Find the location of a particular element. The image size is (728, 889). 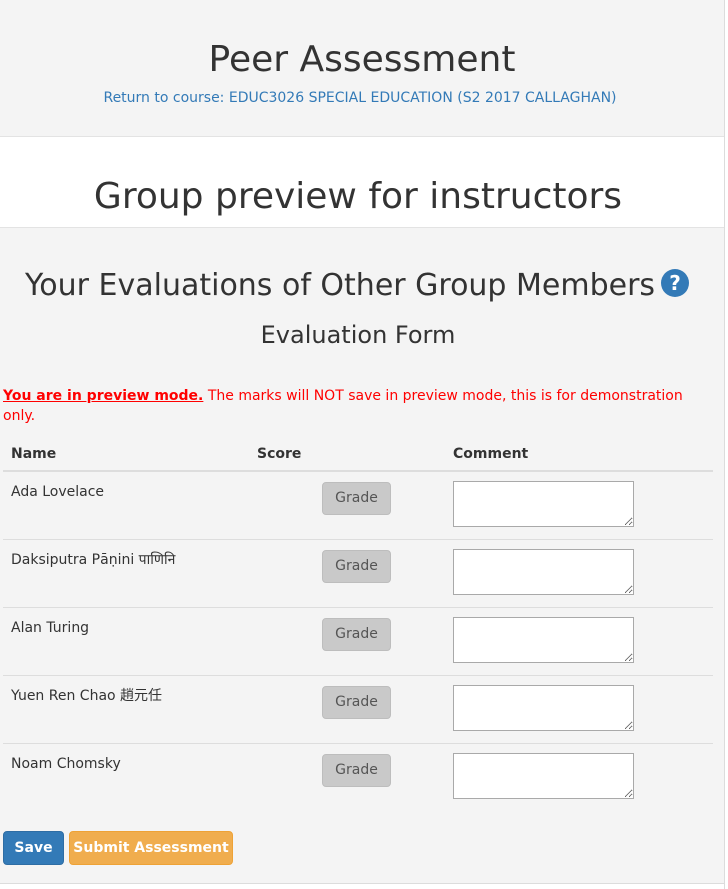

evaluation-form-title: Evaluation Form is located at coordinates (358, 335).